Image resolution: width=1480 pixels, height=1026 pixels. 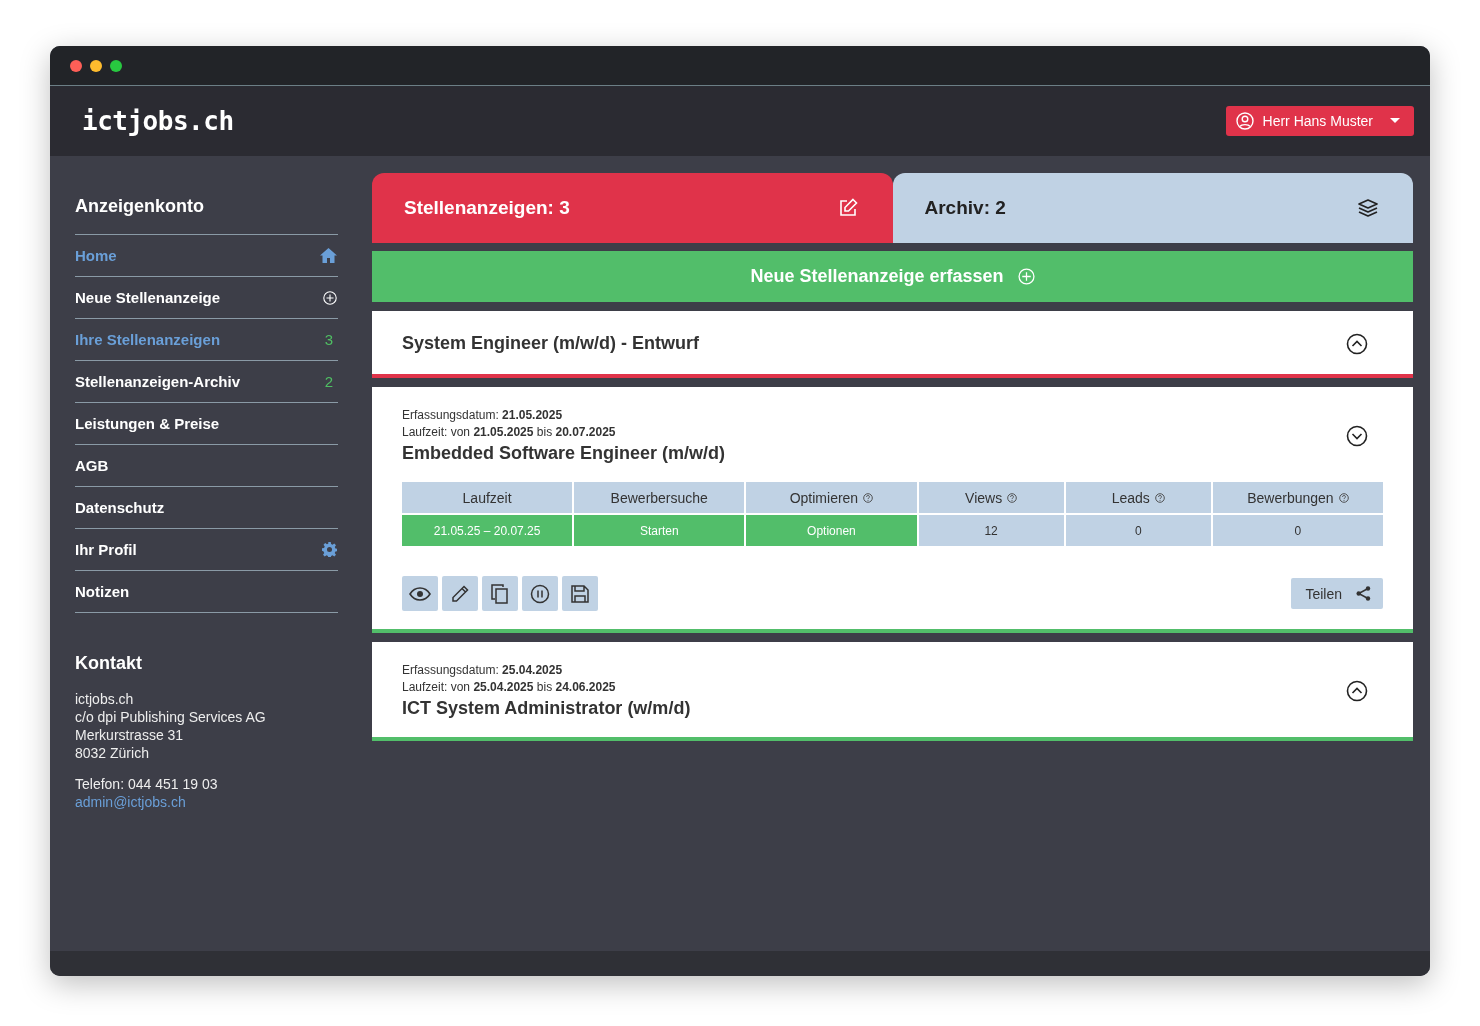 What do you see at coordinates (847, 208) in the screenshot?
I see `edit-icon` at bounding box center [847, 208].